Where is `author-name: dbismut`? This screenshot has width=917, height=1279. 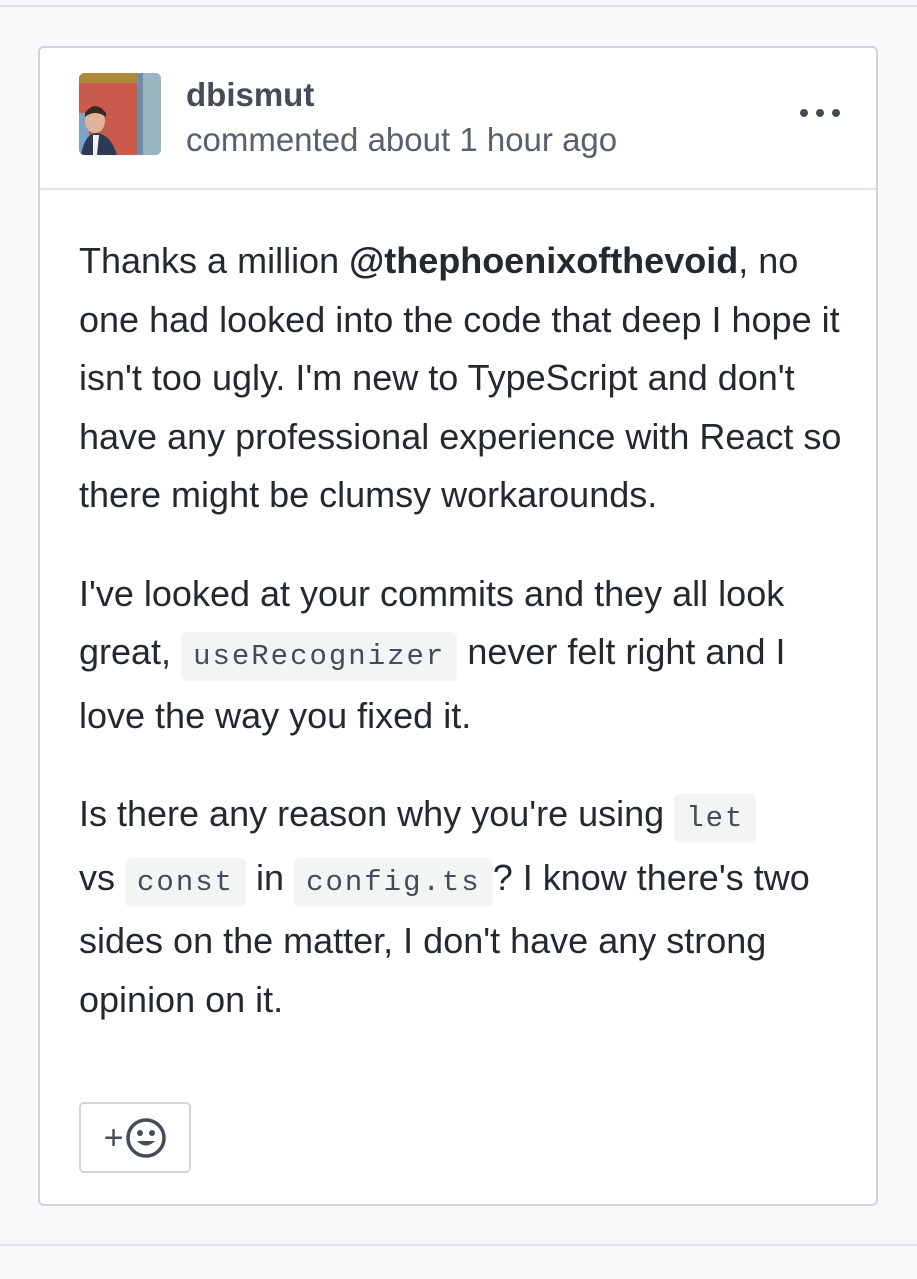
author-name: dbismut is located at coordinates (250, 95).